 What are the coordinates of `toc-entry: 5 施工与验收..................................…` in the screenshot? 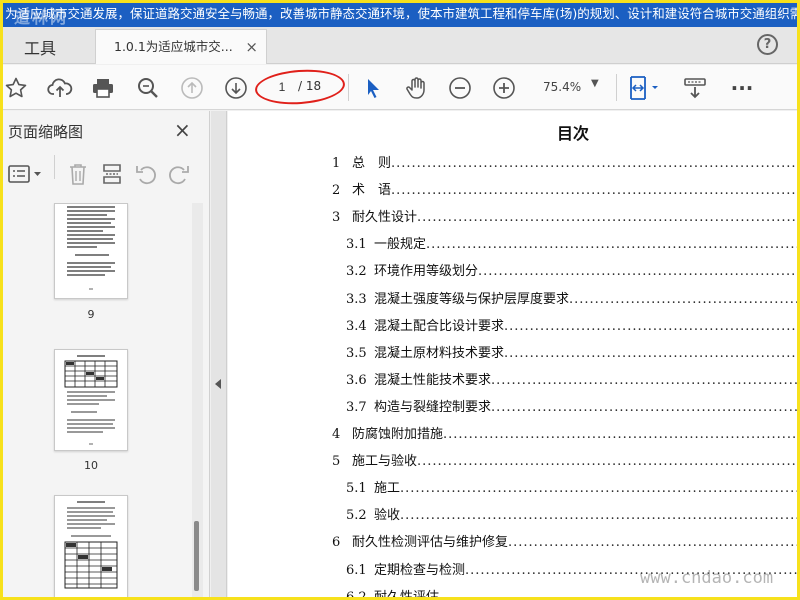 It's located at (566, 460).